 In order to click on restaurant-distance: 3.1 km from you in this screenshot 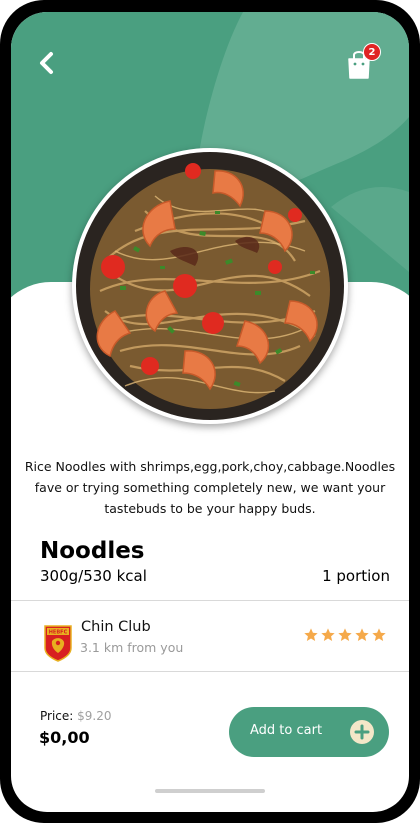, I will do `click(132, 647)`.